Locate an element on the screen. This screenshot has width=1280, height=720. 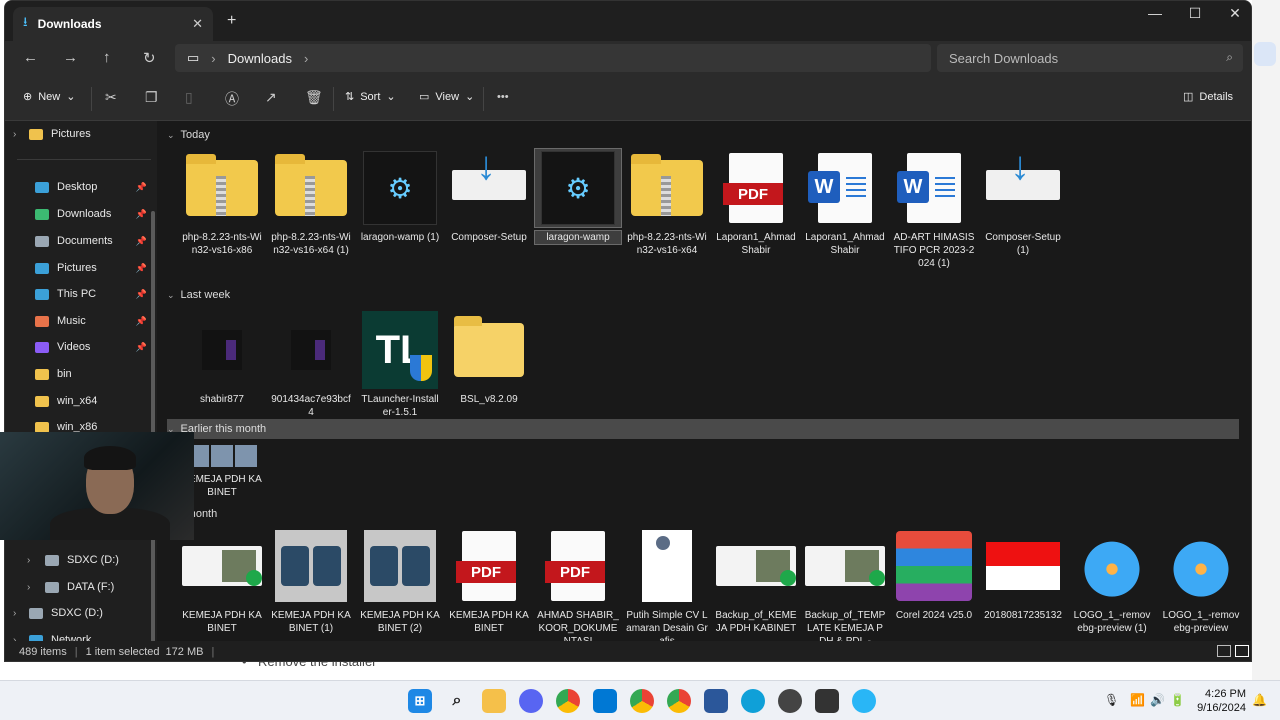
tab-downloads: ⭳ Downloads ✕ is located at coordinates (113, 24).